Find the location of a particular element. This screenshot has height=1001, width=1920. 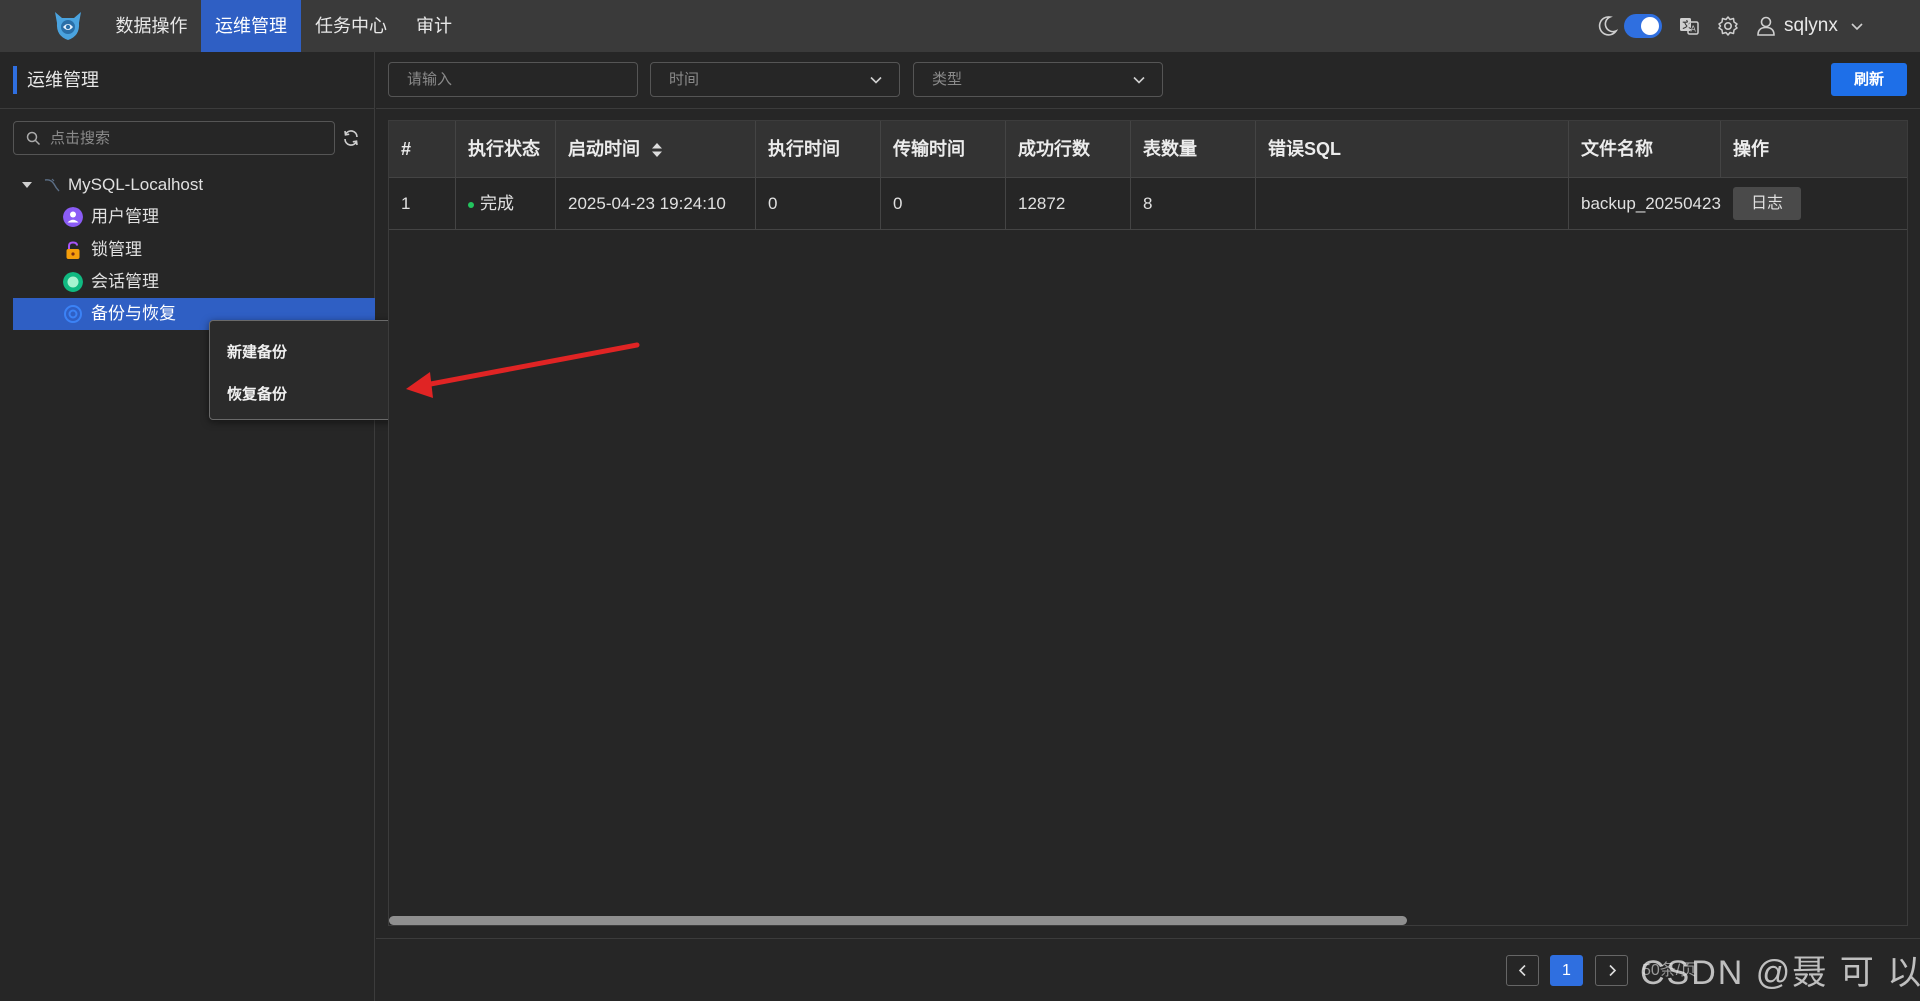

top-navigation-bar: 数据操作 运维管理 任务中心 审计 文 A sqlynx is located at coordinates (960, 26).